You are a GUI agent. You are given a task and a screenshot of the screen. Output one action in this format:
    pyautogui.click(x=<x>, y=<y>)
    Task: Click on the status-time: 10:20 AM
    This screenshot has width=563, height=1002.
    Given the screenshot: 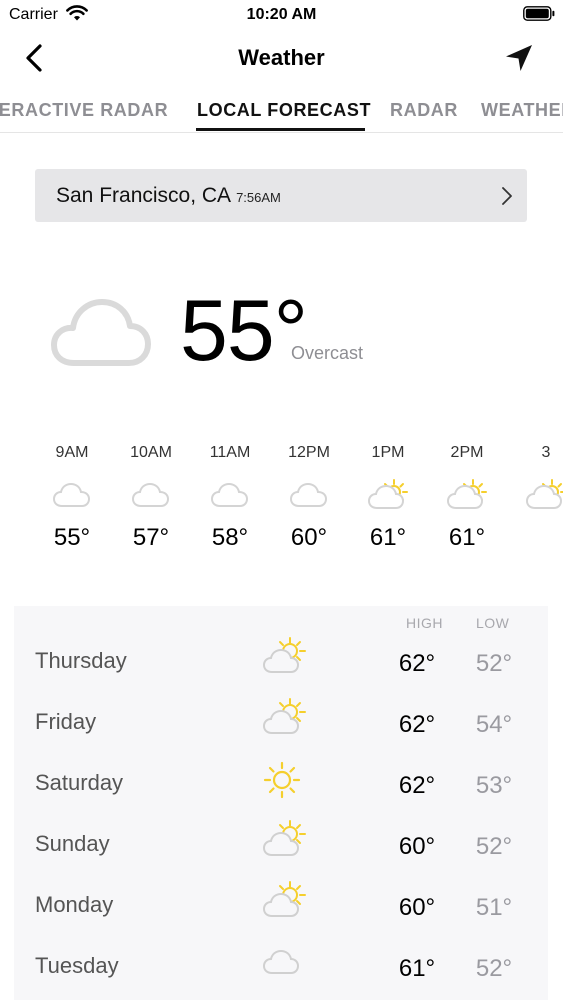 What is the action you would take?
    pyautogui.click(x=281, y=14)
    